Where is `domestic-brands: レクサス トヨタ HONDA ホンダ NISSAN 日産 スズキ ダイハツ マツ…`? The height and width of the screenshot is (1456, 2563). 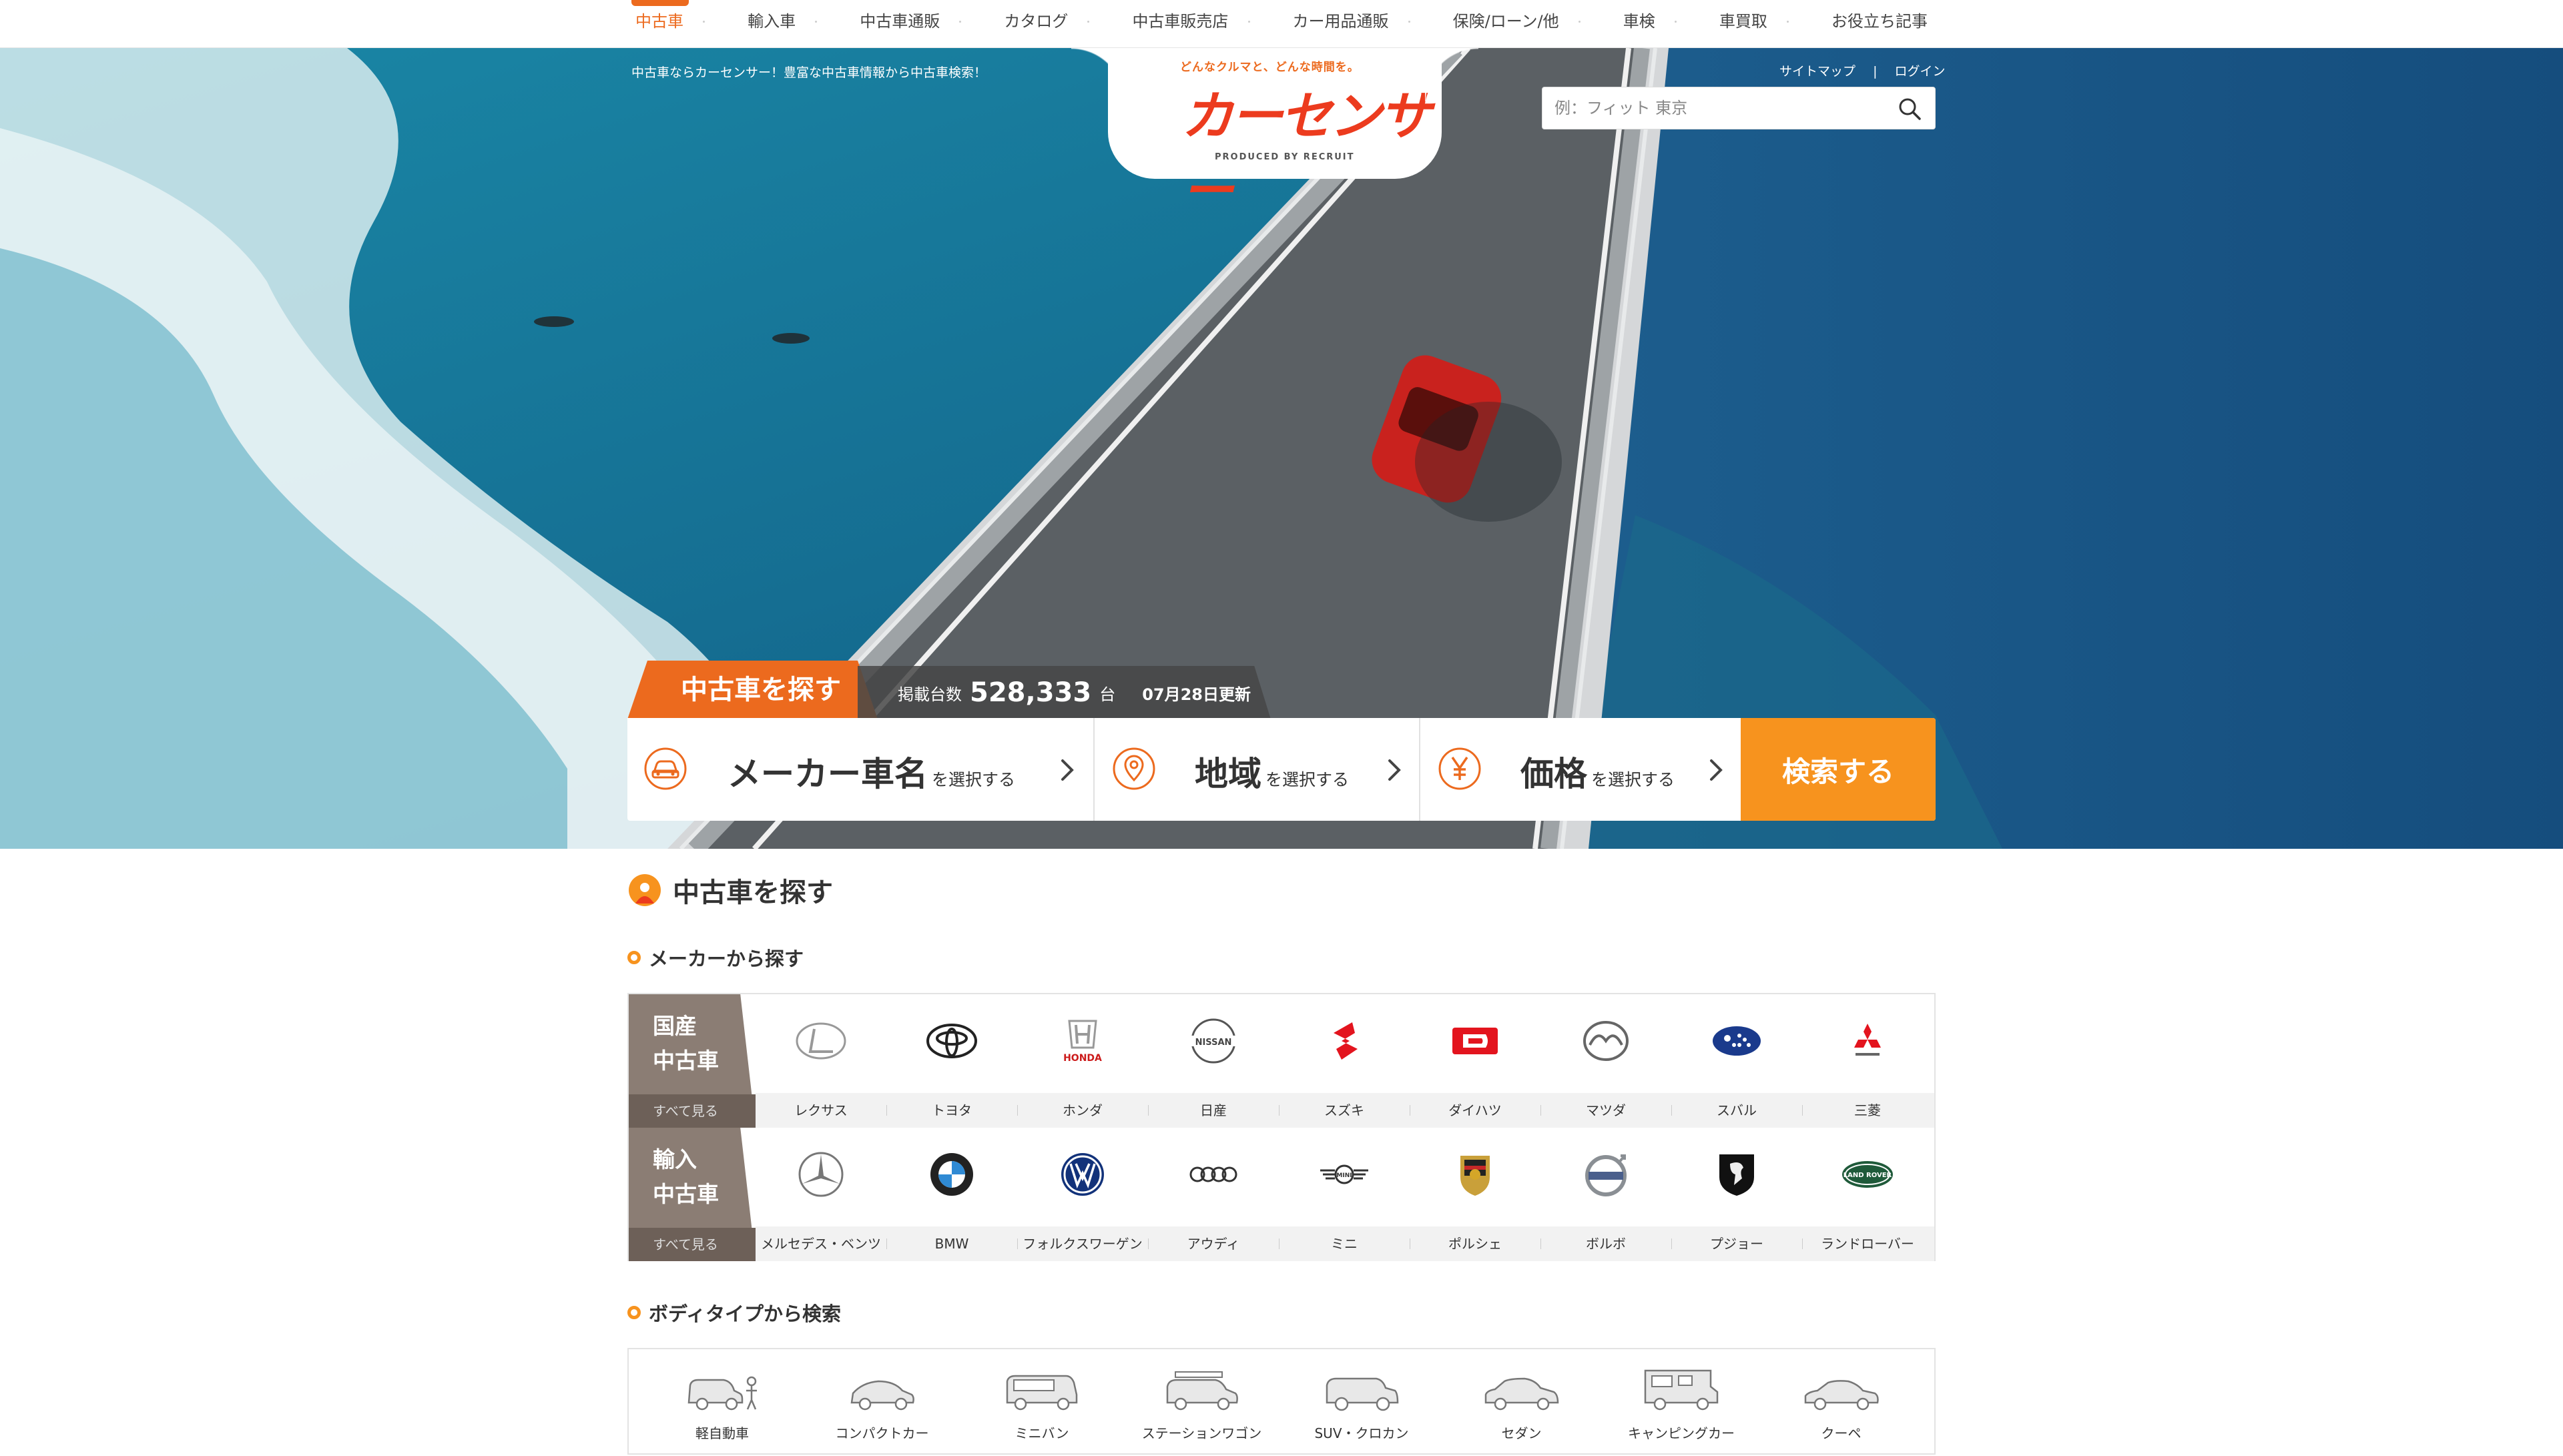 domestic-brands: レクサス トヨタ HONDA ホンダ NISSAN 日産 スズキ ダイハツ マツ… is located at coordinates (1345, 1061).